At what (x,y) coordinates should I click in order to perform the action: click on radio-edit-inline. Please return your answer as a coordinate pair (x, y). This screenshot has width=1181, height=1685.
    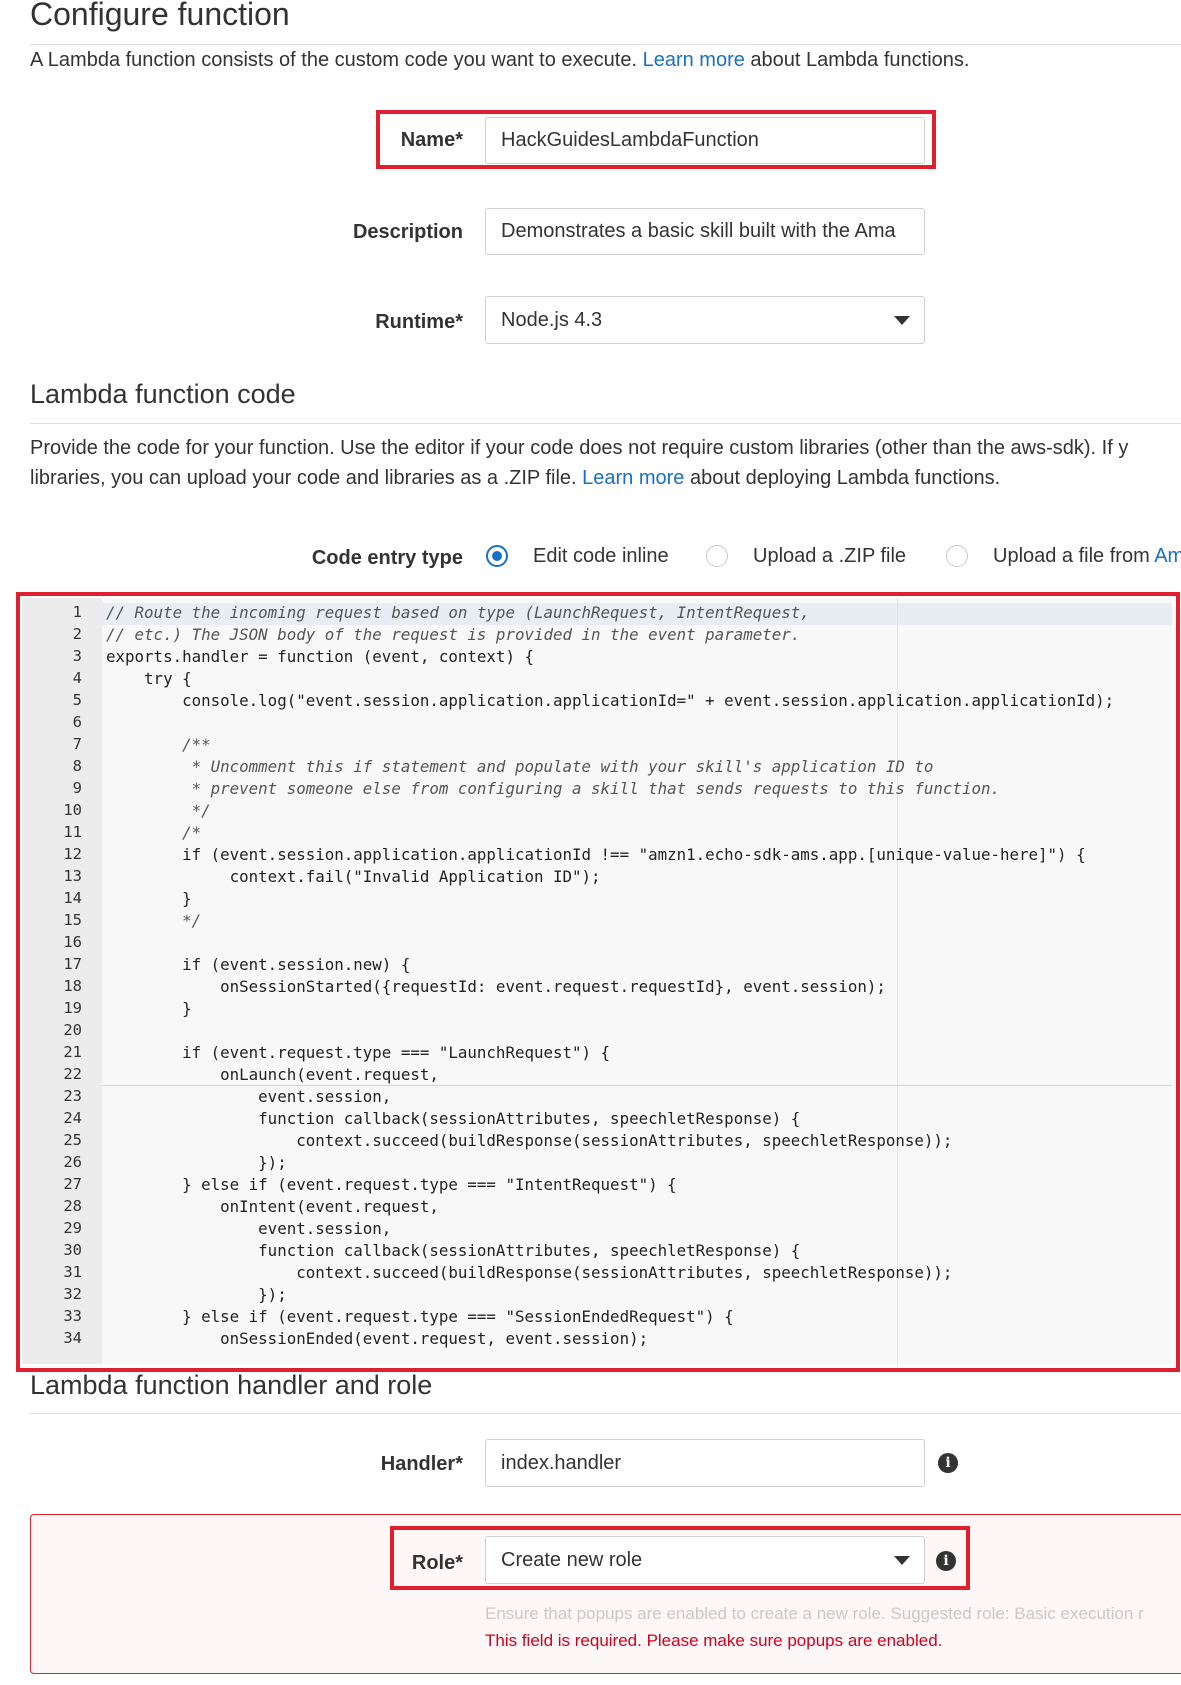
    Looking at the image, I should click on (497, 556).